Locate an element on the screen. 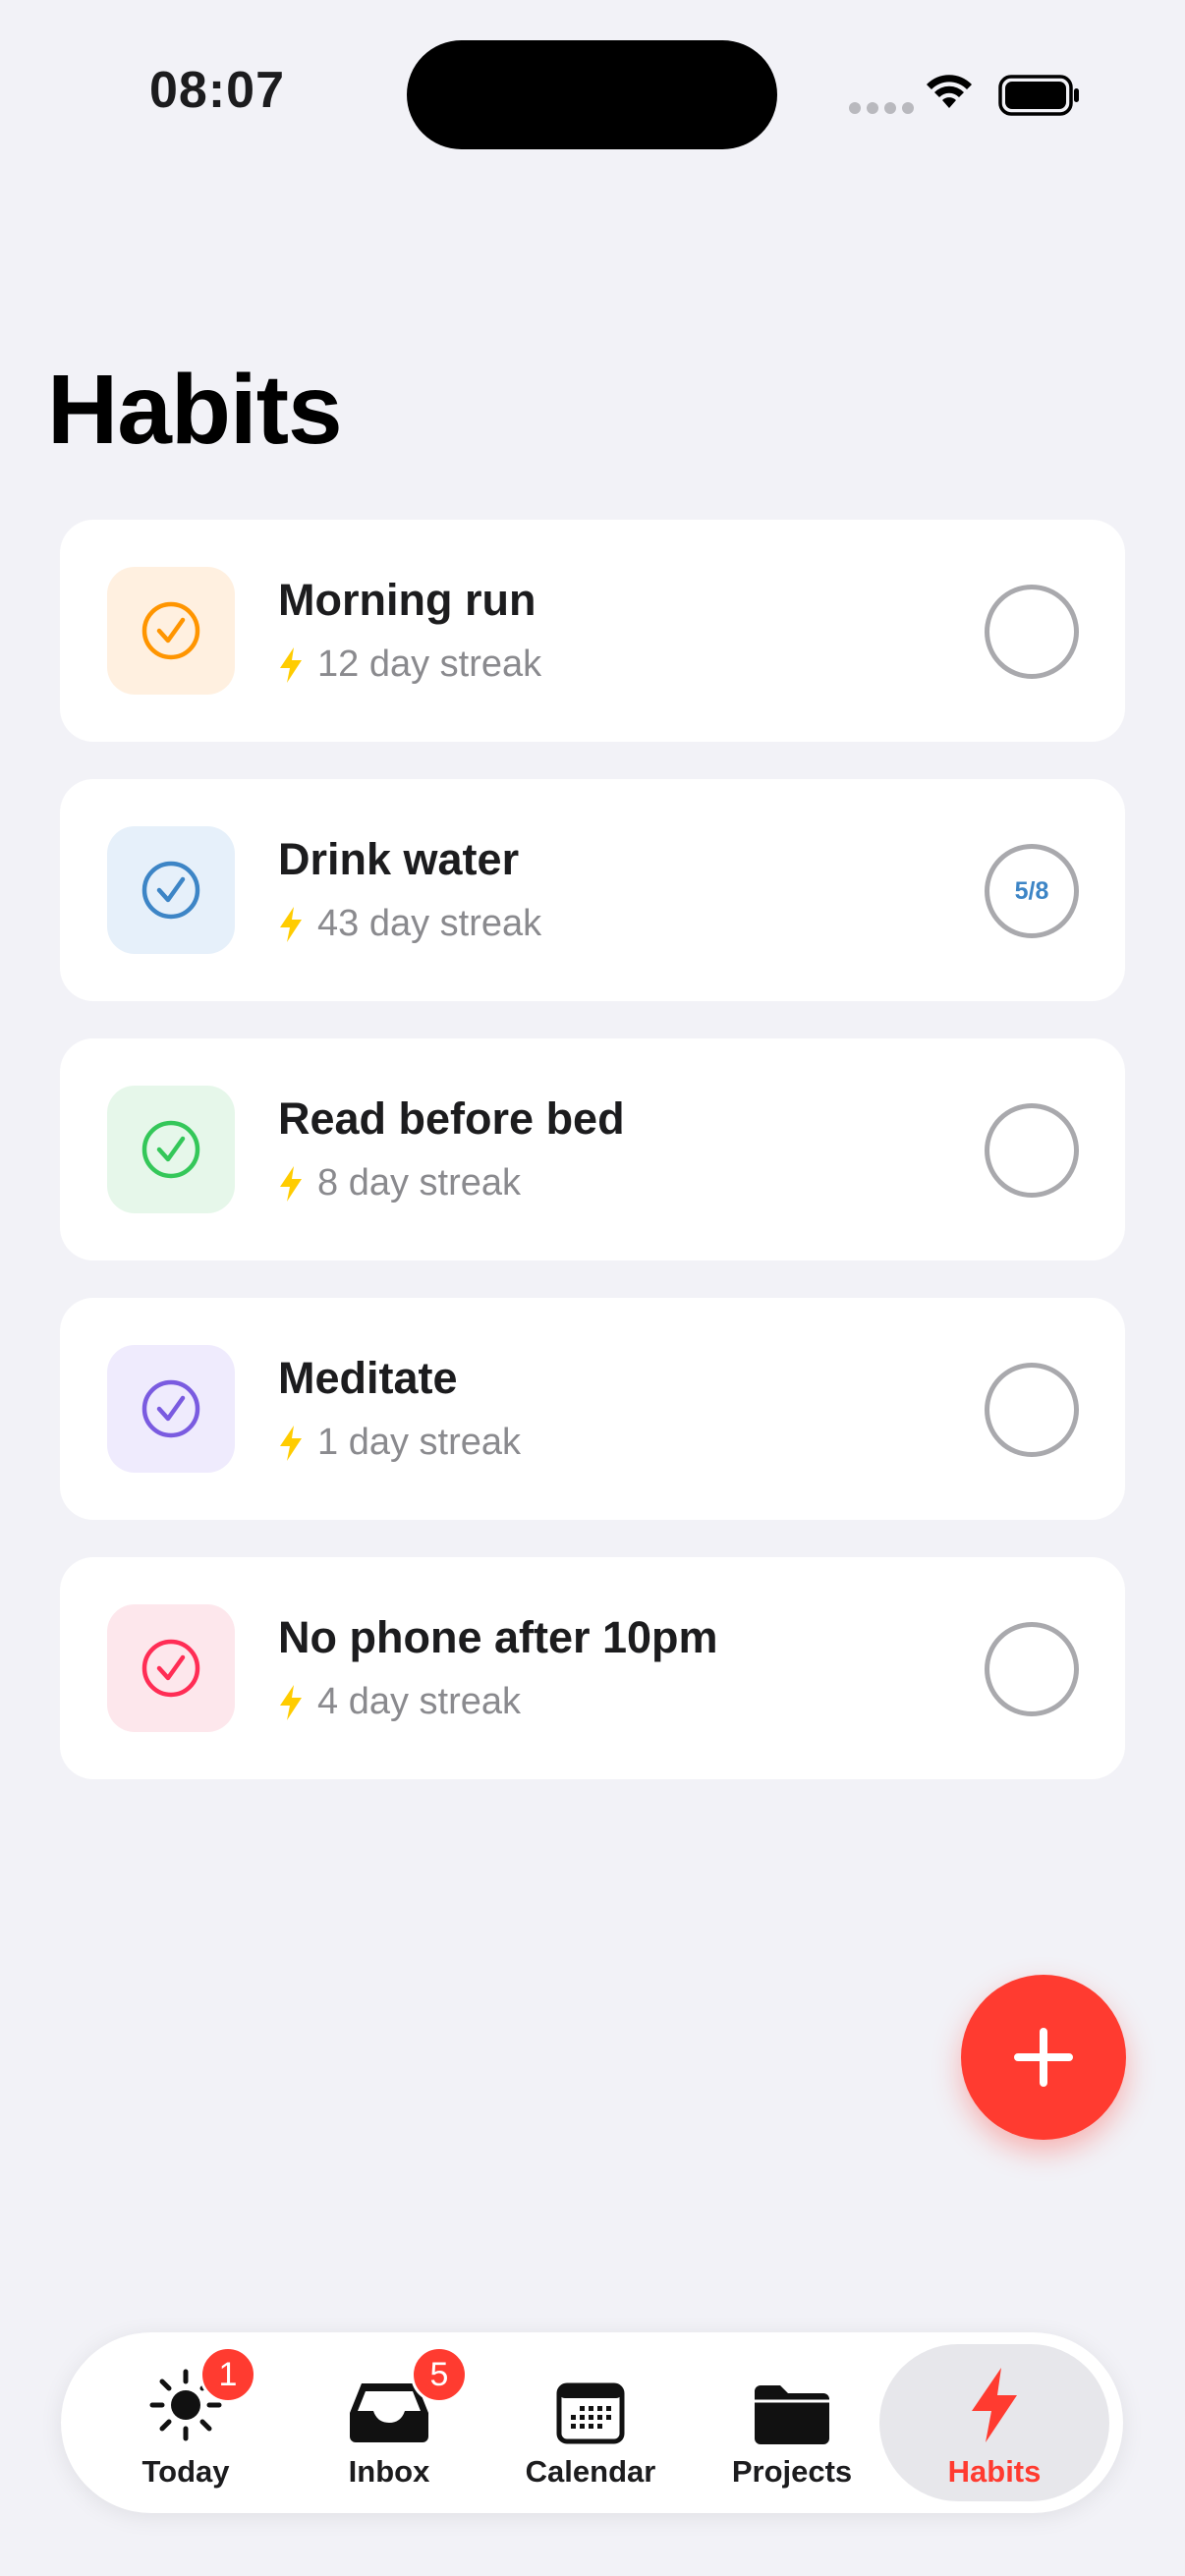 The height and width of the screenshot is (2576, 1185). plus-icon is located at coordinates (1044, 2057).